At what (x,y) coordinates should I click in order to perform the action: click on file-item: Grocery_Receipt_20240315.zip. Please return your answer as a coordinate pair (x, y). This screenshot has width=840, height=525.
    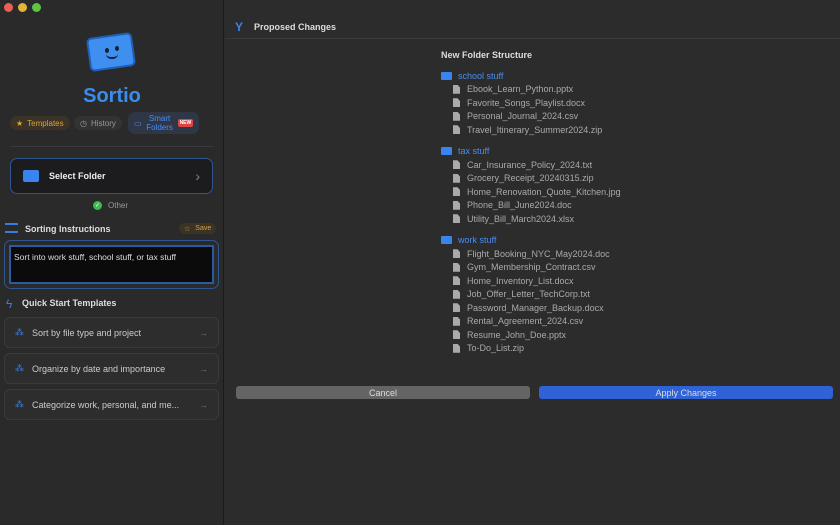
    Looking at the image, I should click on (591, 179).